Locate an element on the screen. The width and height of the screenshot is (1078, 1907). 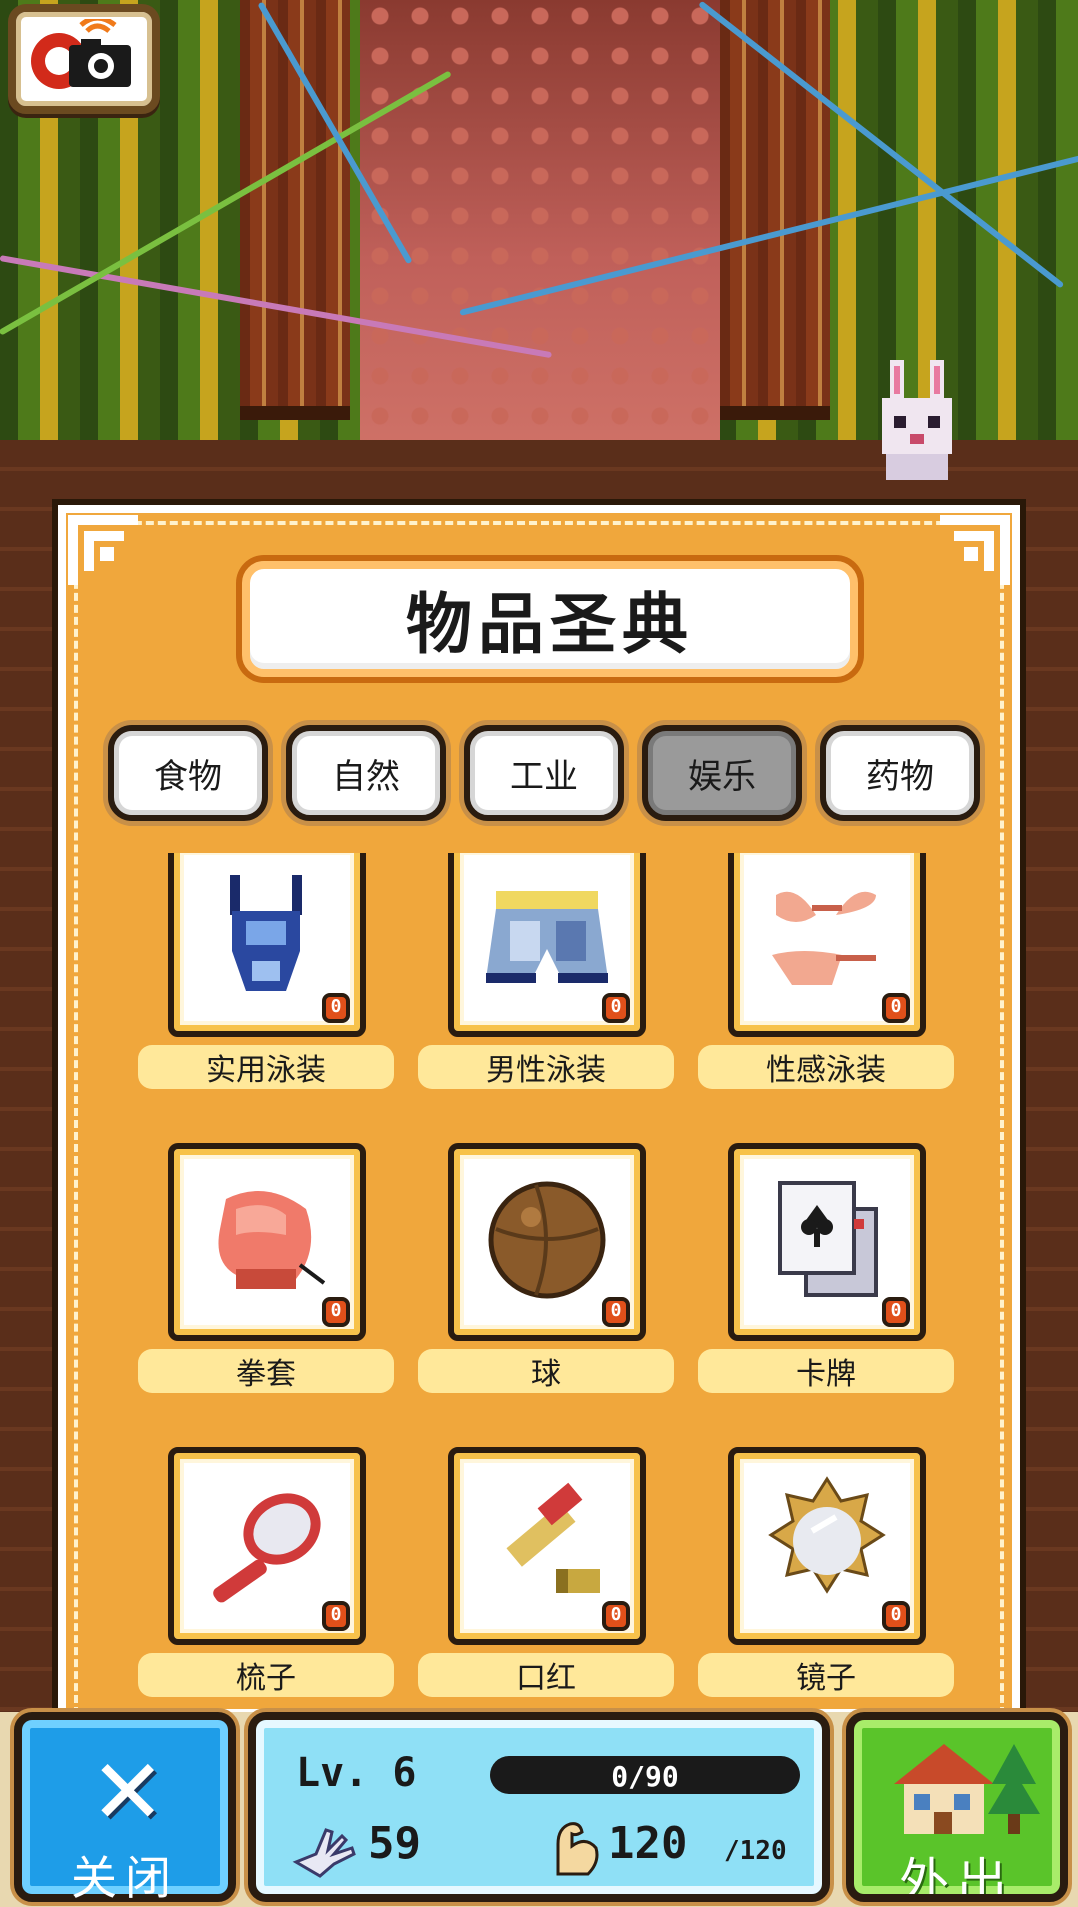
xp-text-wrap: 0/90 is located at coordinates (645, 1776).